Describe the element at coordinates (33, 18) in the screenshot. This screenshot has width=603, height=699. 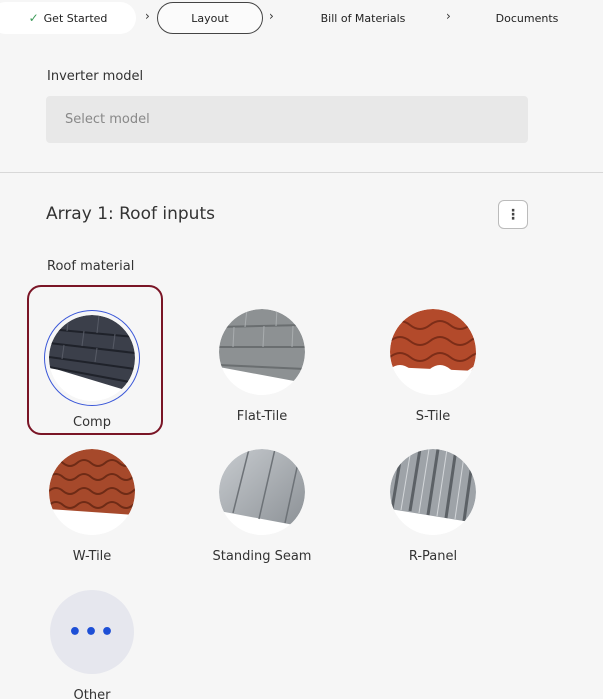
I see `check-icon: ✓` at that location.